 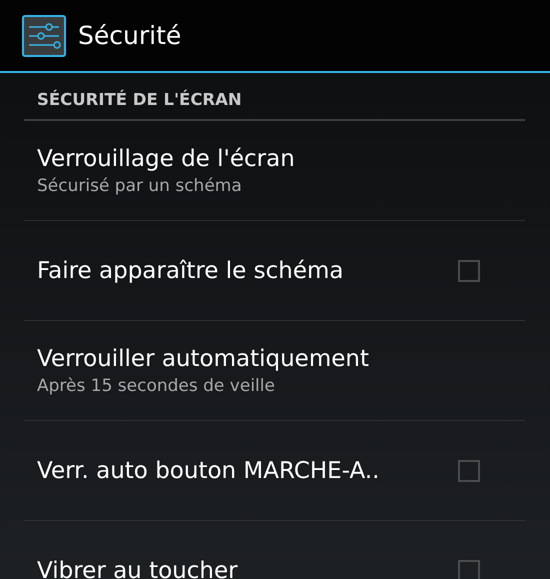 I want to click on screen-title: Sécurité, so click(x=130, y=35).